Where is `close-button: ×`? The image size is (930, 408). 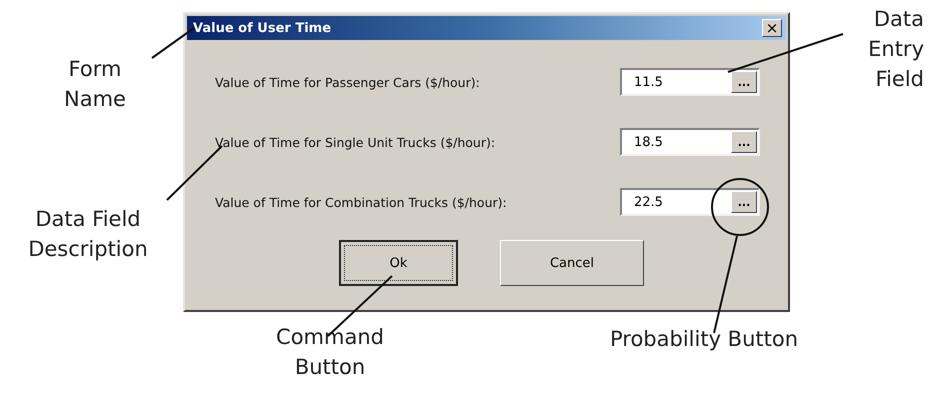
close-button: × is located at coordinates (772, 28).